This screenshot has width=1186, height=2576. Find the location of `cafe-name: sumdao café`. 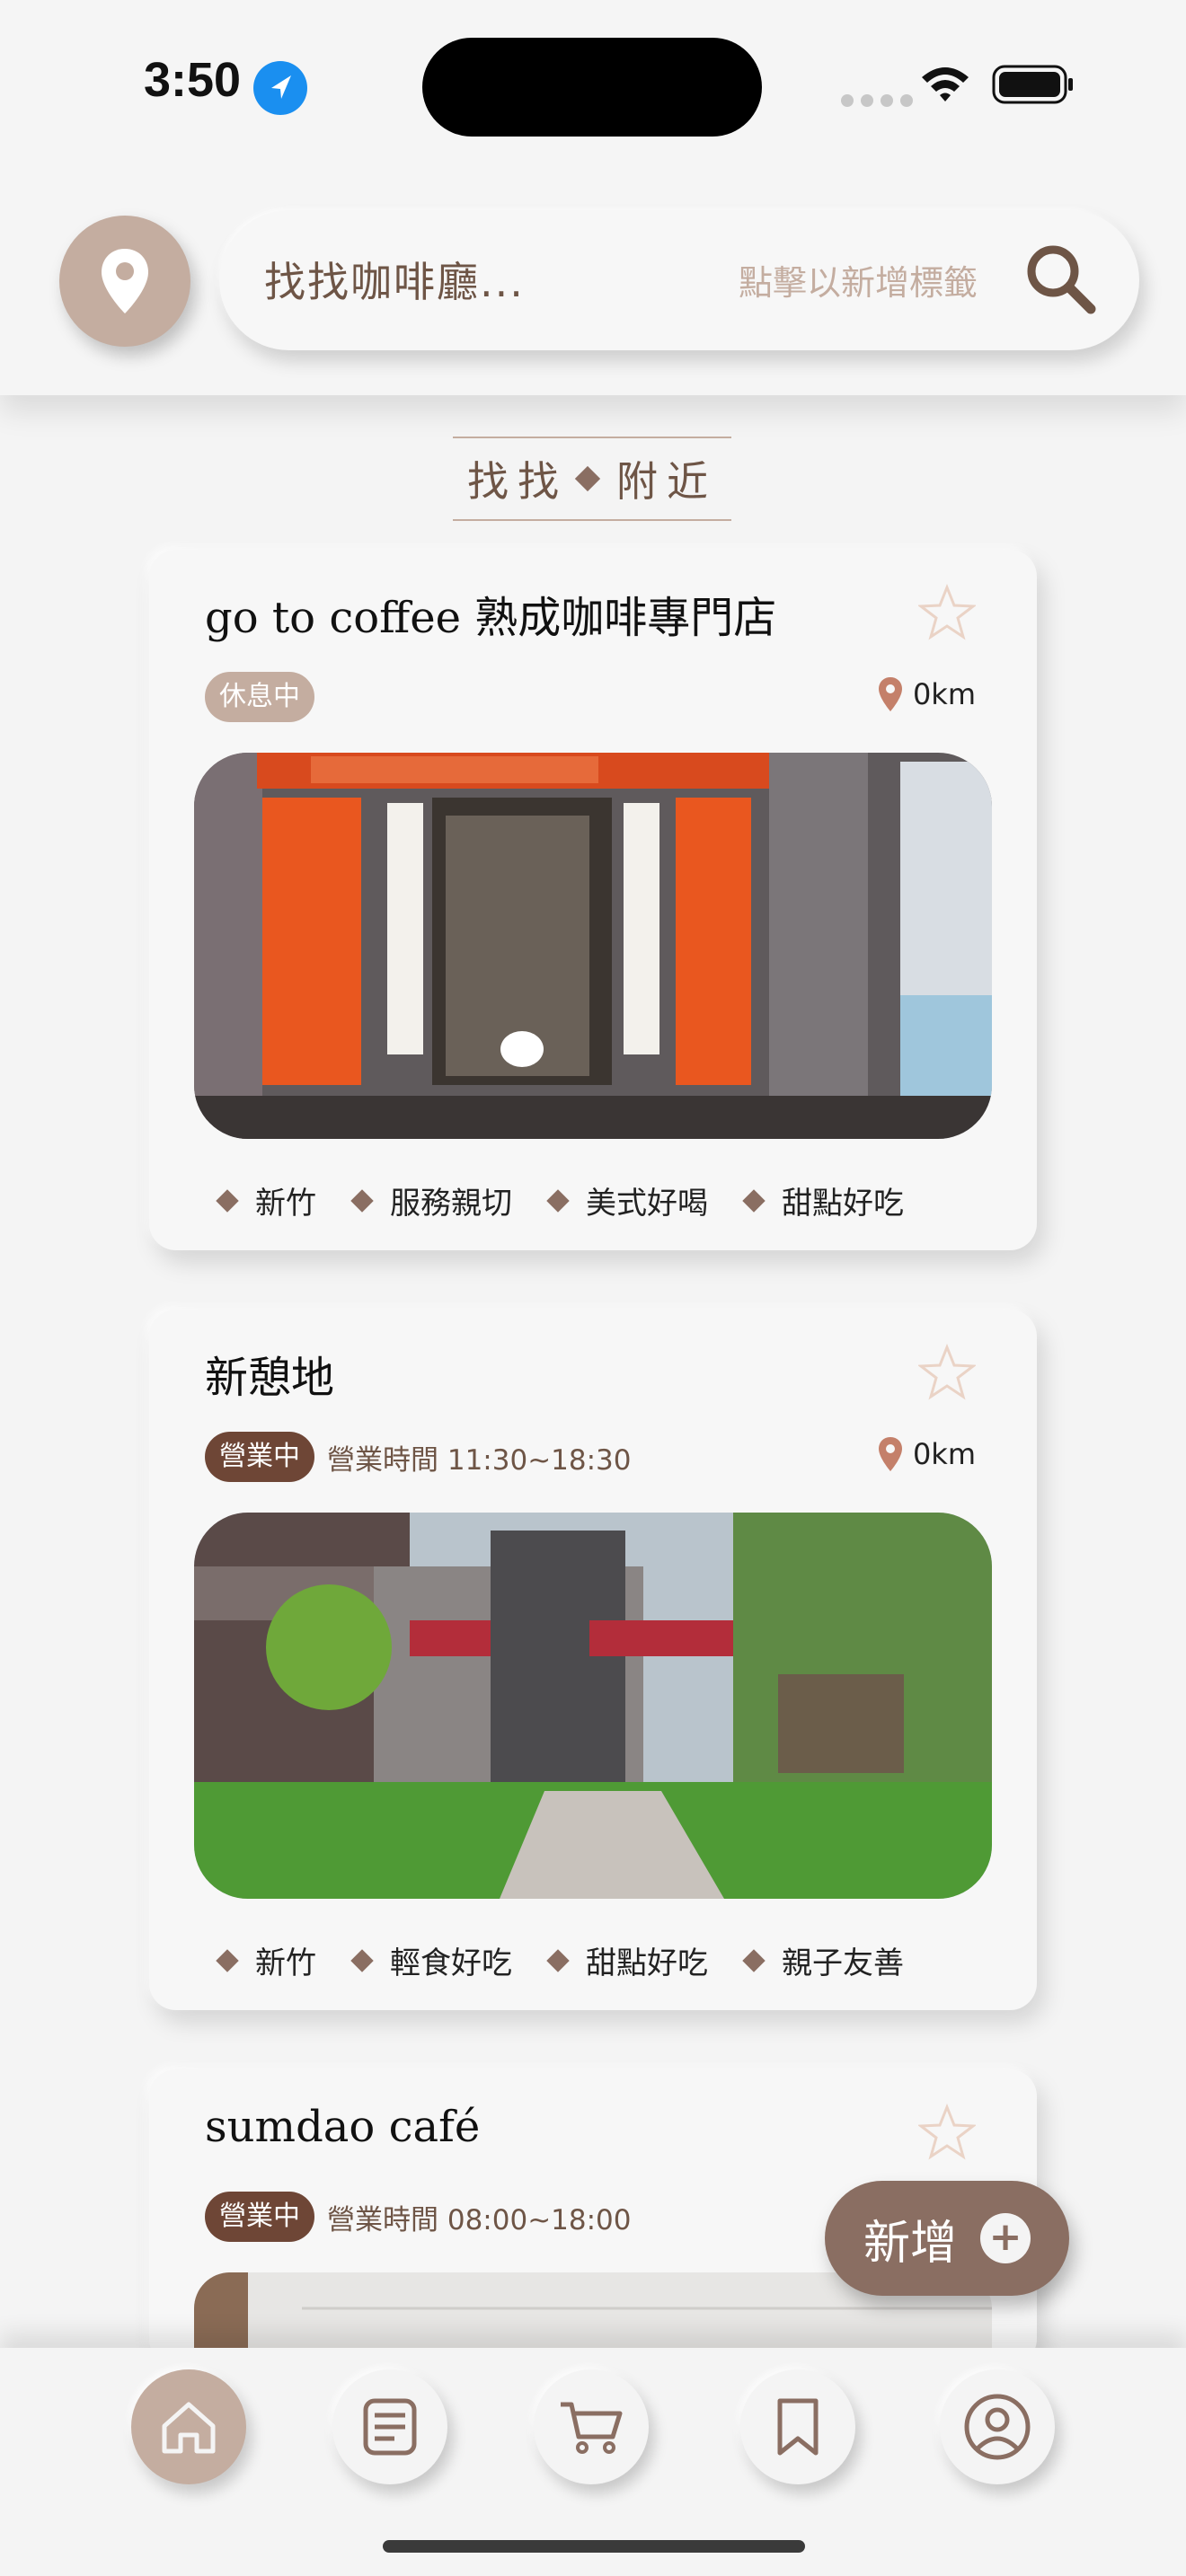

cafe-name: sumdao café is located at coordinates (343, 2127).